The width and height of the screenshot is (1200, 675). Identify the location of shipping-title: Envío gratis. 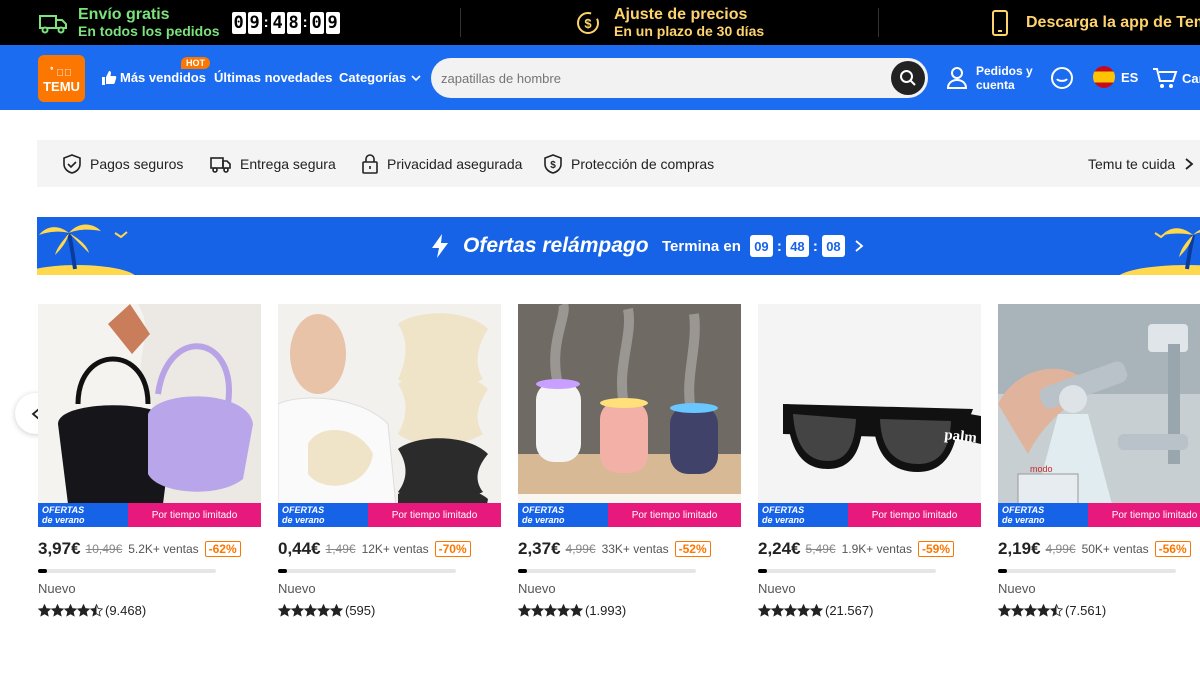
(124, 14).